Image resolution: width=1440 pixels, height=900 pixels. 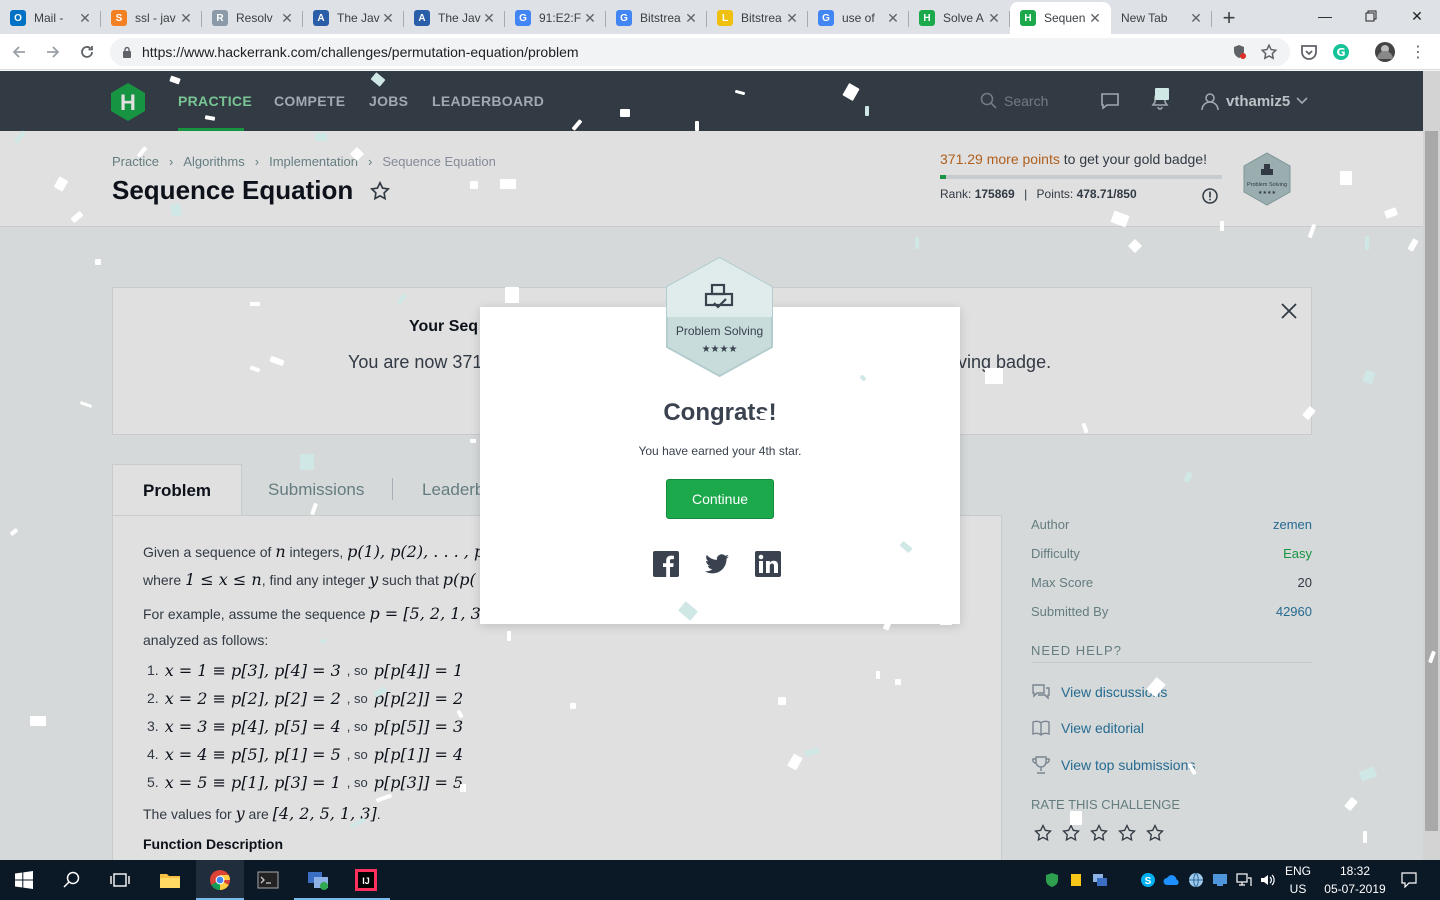 What do you see at coordinates (1355, 880) in the screenshot?
I see `clock: 18:32 05-07-2019` at bounding box center [1355, 880].